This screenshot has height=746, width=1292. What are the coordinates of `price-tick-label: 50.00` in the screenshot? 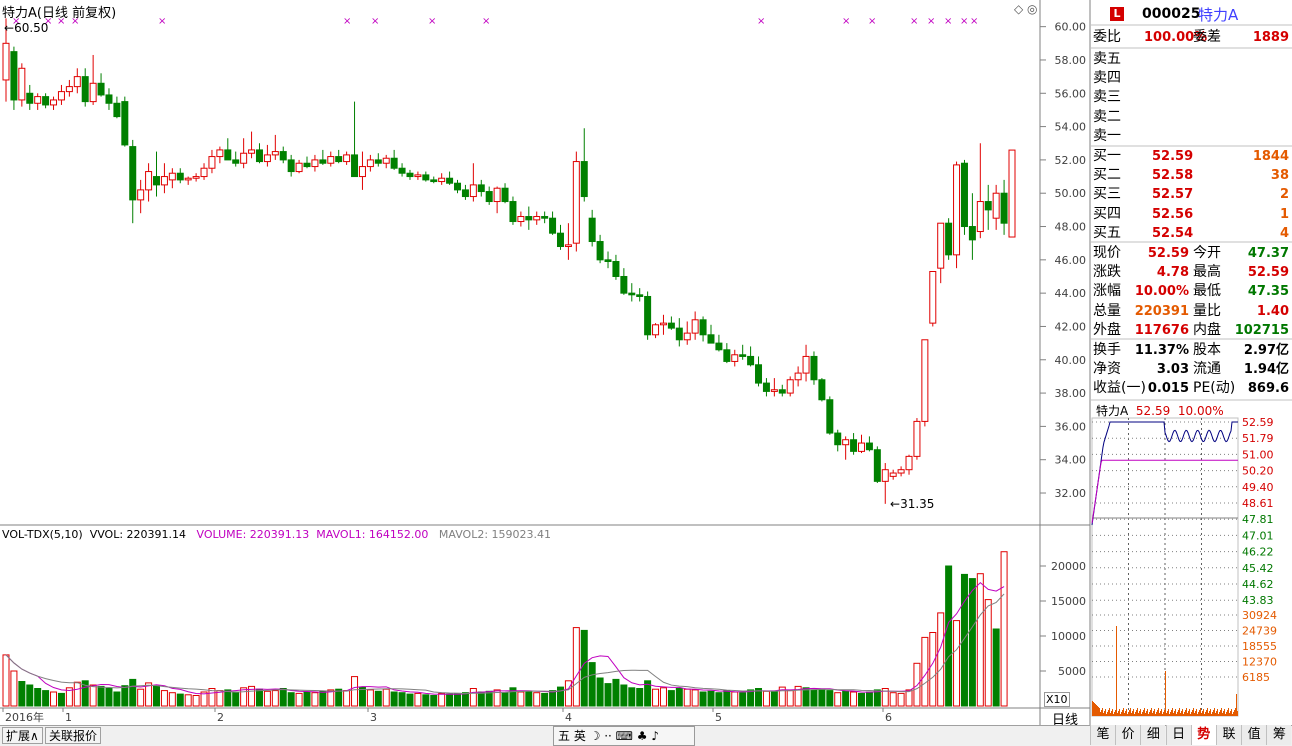 It's located at (1071, 193).